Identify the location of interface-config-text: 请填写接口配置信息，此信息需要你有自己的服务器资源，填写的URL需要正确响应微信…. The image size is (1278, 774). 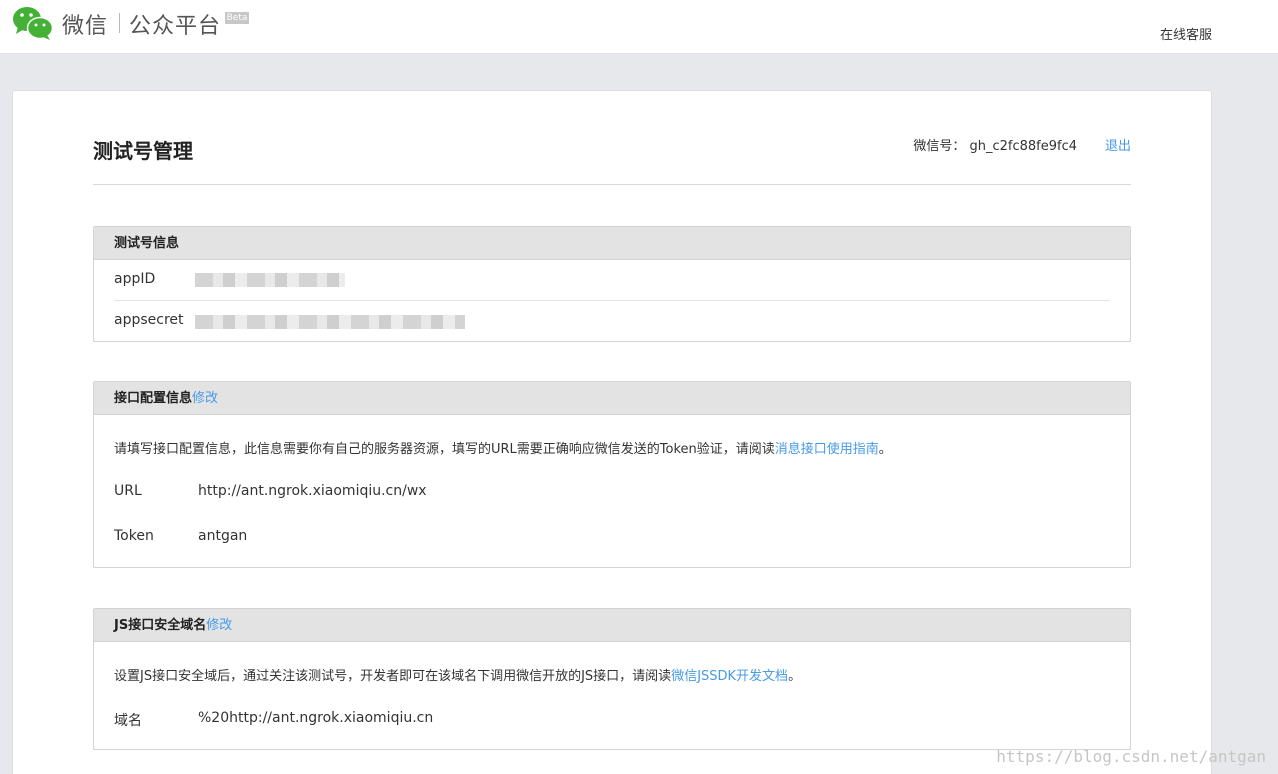
(444, 449).